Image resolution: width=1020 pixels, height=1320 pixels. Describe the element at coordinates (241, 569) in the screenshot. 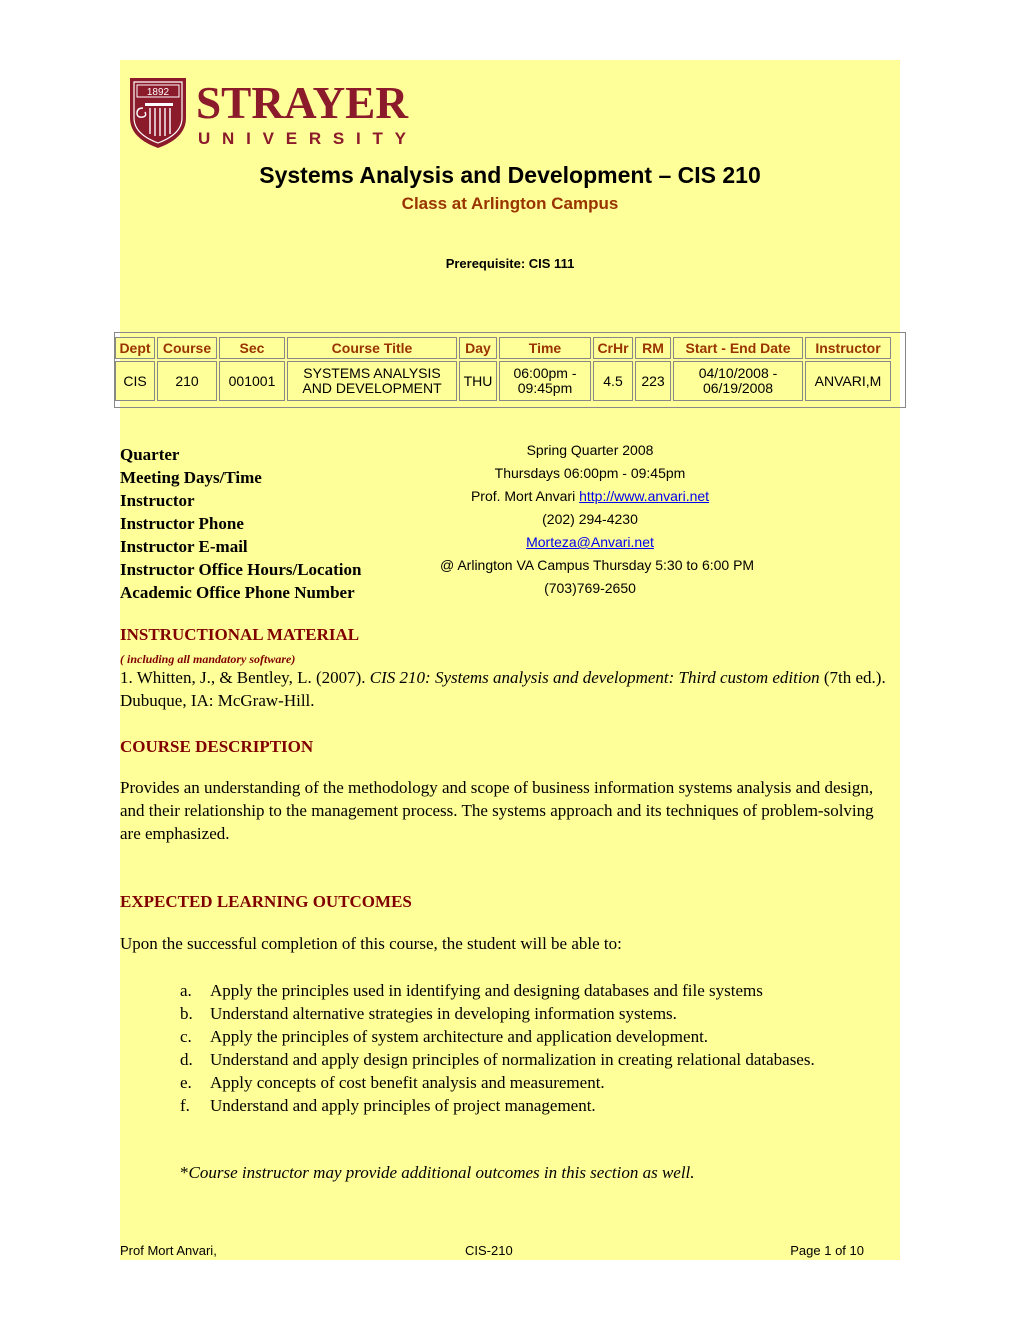

I see `office-label: Instructor Office Hours/Location` at that location.